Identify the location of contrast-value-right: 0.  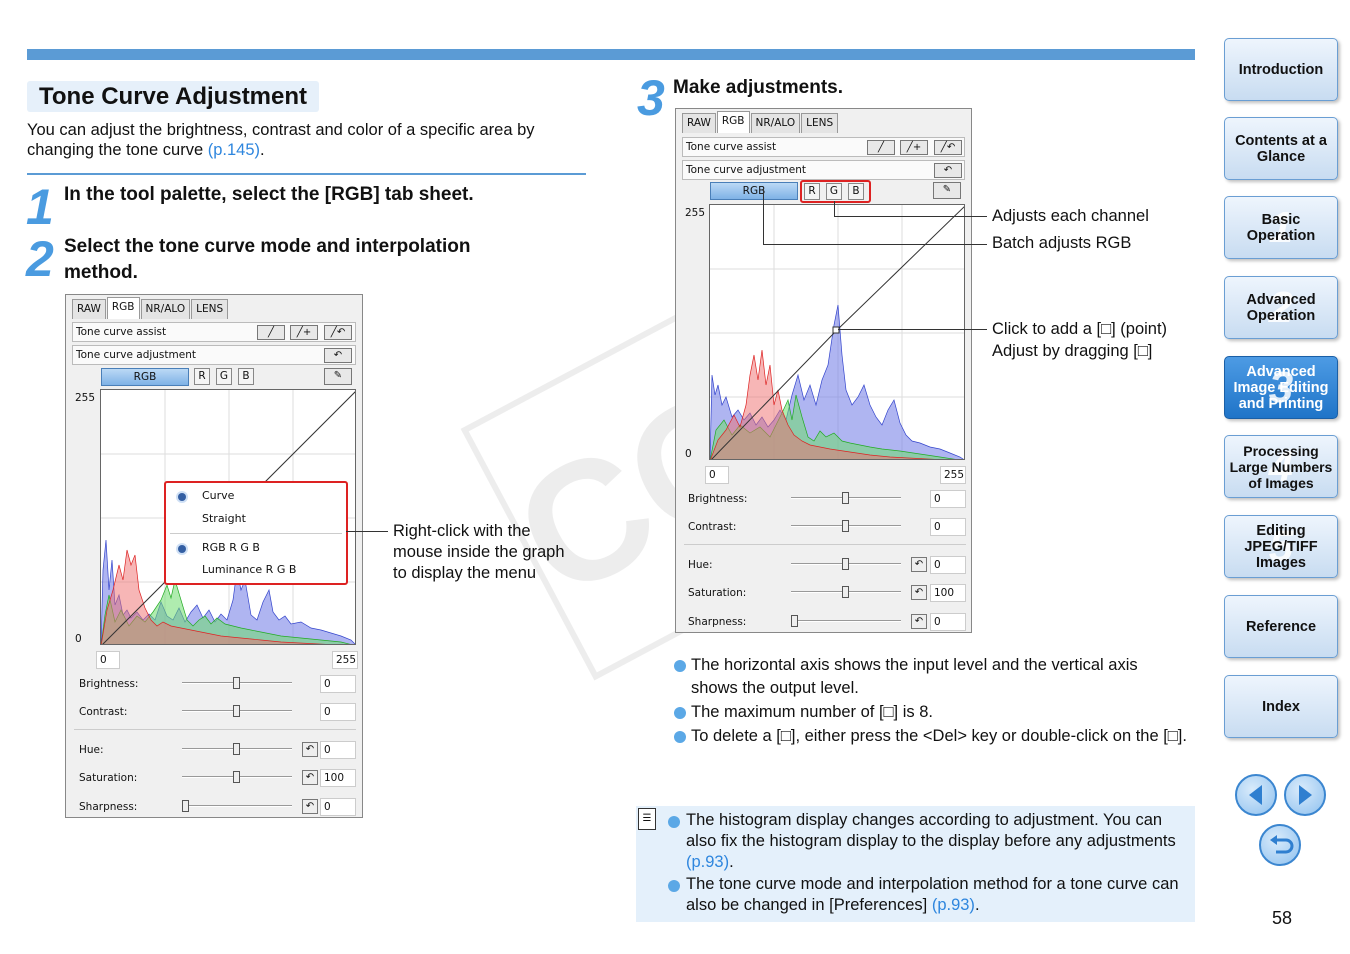
(948, 527).